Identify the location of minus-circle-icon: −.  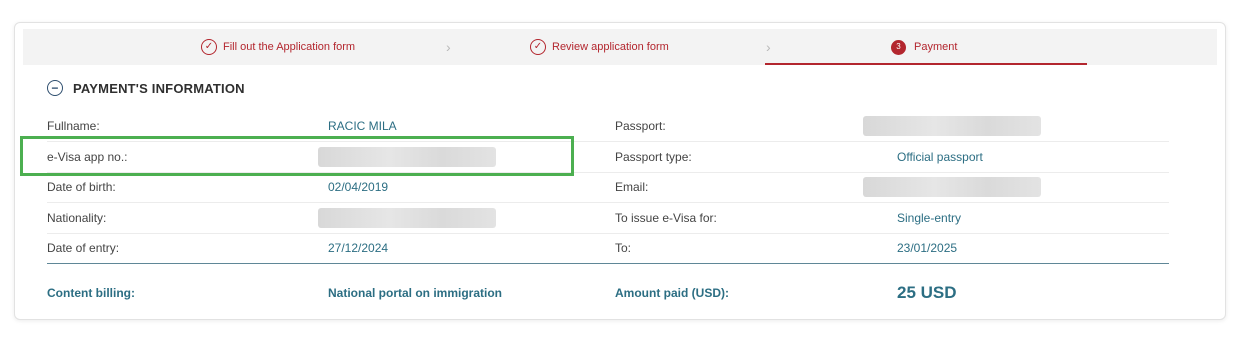
(55, 88).